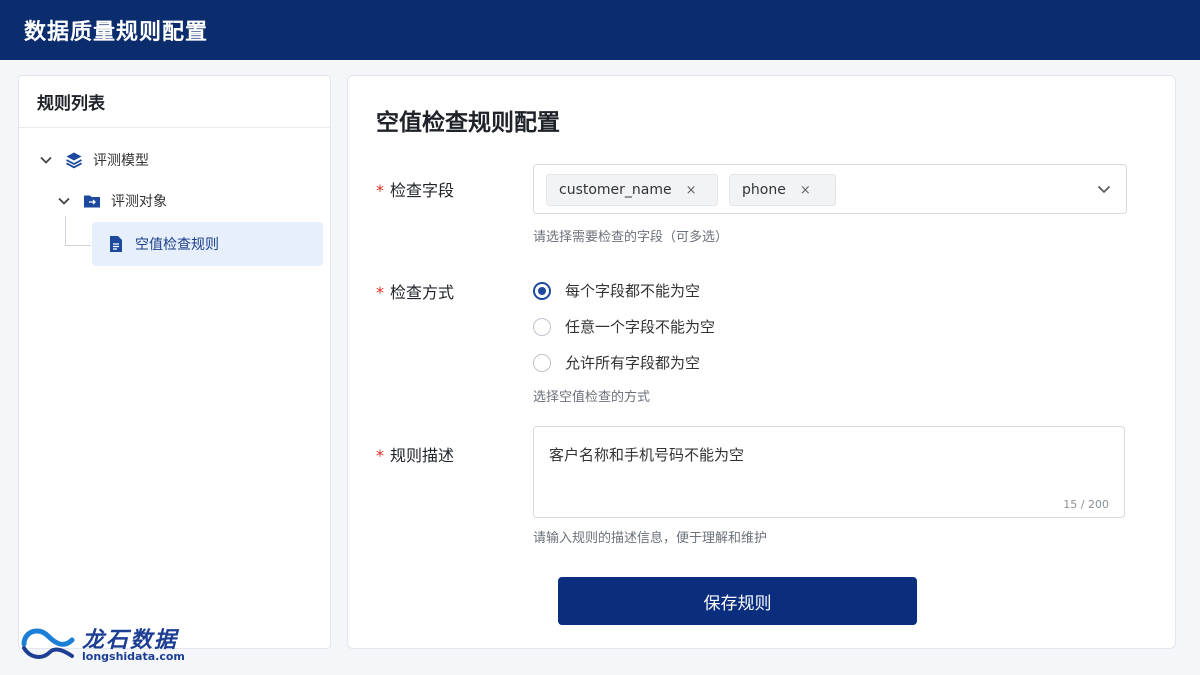 This screenshot has width=1200, height=675. Describe the element at coordinates (615, 190) in the screenshot. I see `field-tag-label: customer_name` at that location.